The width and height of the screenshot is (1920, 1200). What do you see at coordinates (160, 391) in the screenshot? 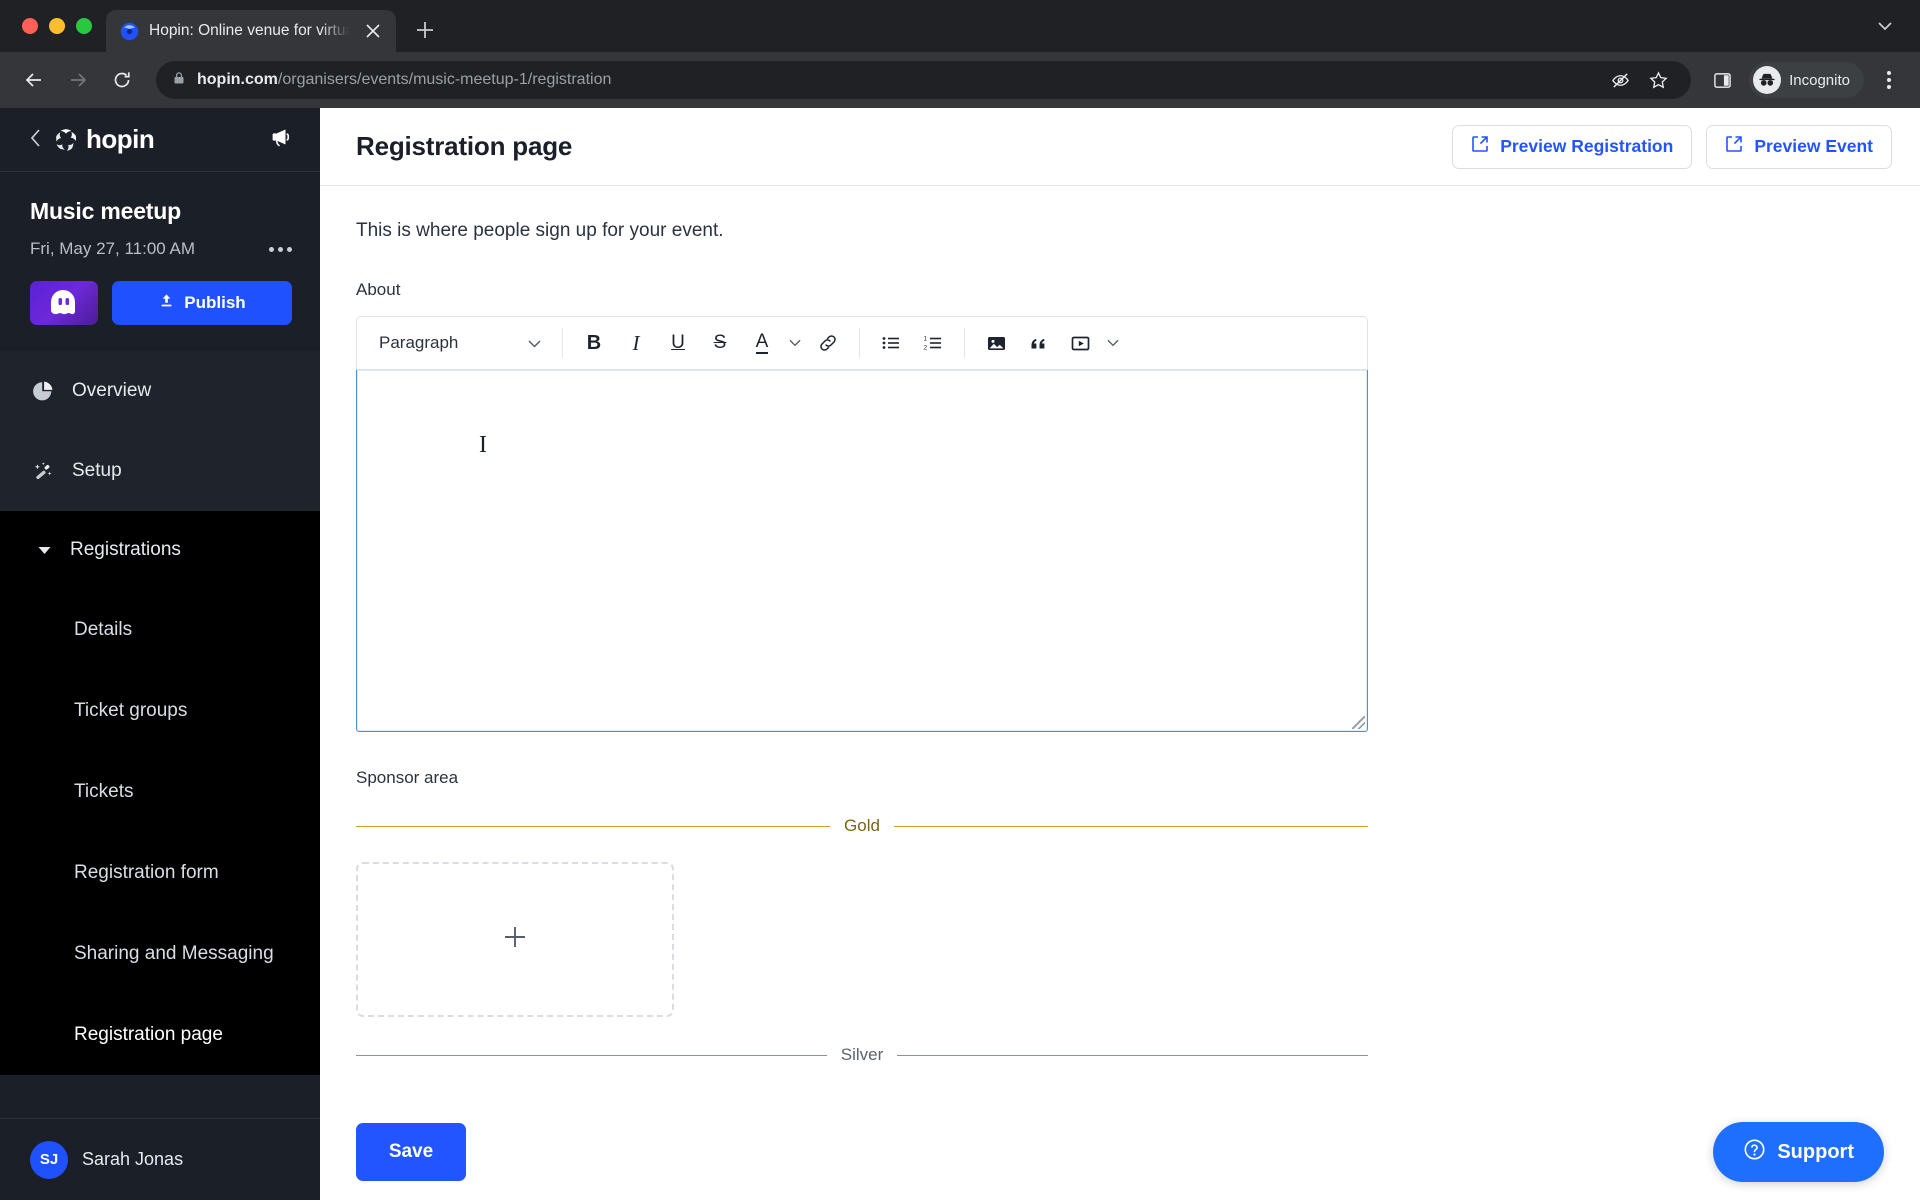
I see `sidebar-item-overview: Overview` at bounding box center [160, 391].